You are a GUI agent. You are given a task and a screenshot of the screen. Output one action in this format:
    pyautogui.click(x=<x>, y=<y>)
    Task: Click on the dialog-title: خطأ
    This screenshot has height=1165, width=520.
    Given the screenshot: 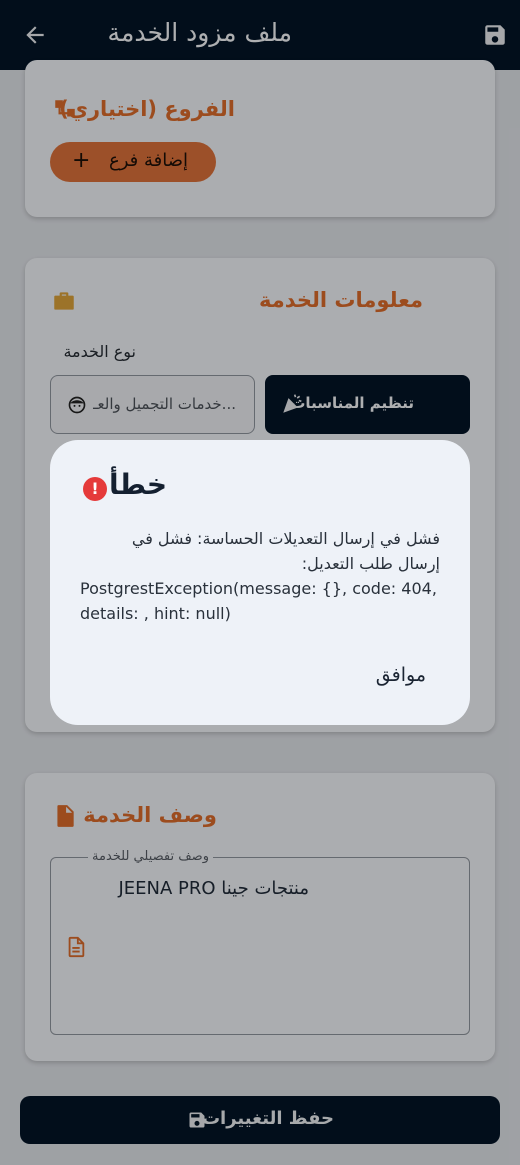 What is the action you would take?
    pyautogui.click(x=138, y=484)
    